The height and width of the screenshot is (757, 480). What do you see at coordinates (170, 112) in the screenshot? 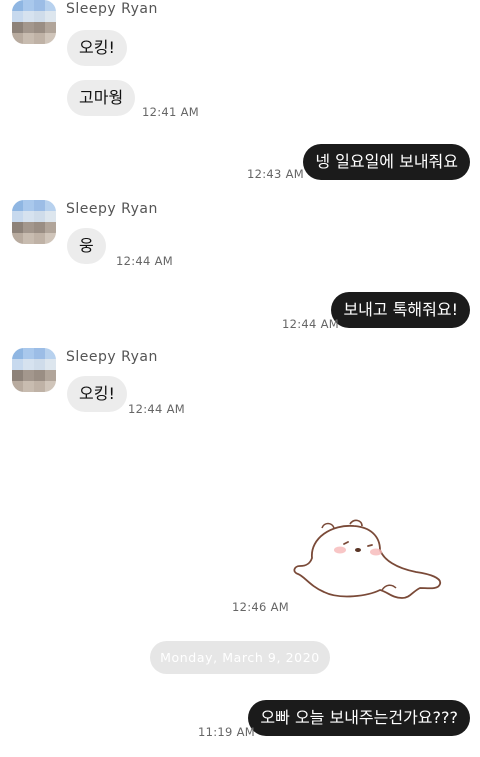
I see `message-timestamp: 12:41 AM` at bounding box center [170, 112].